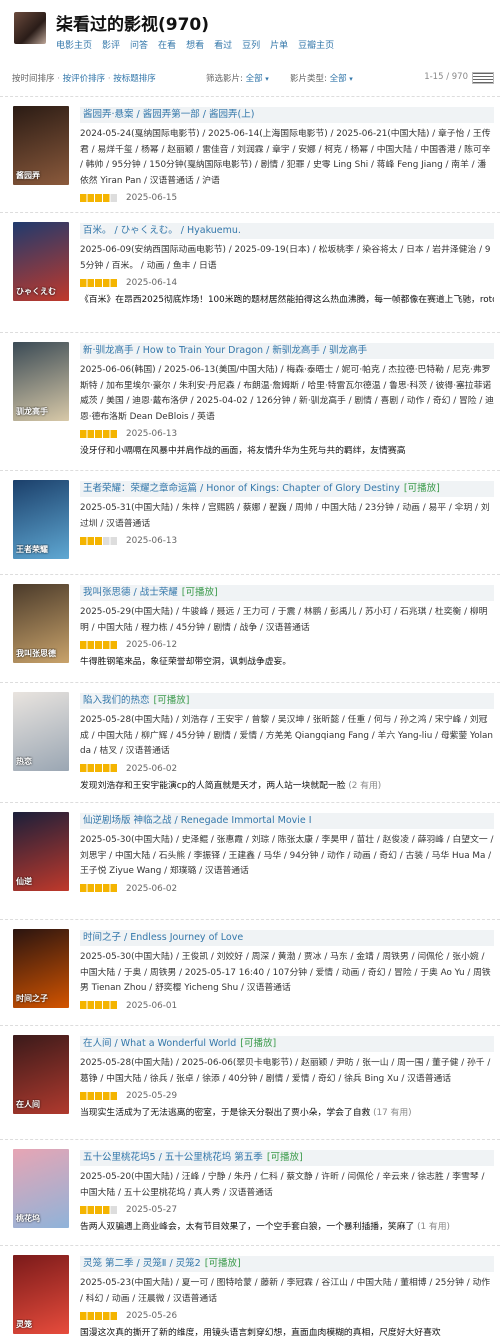 This screenshot has width=500, height=1341. Describe the element at coordinates (134, 79) in the screenshot. I see `sort-by-title: 按标题排序` at that location.